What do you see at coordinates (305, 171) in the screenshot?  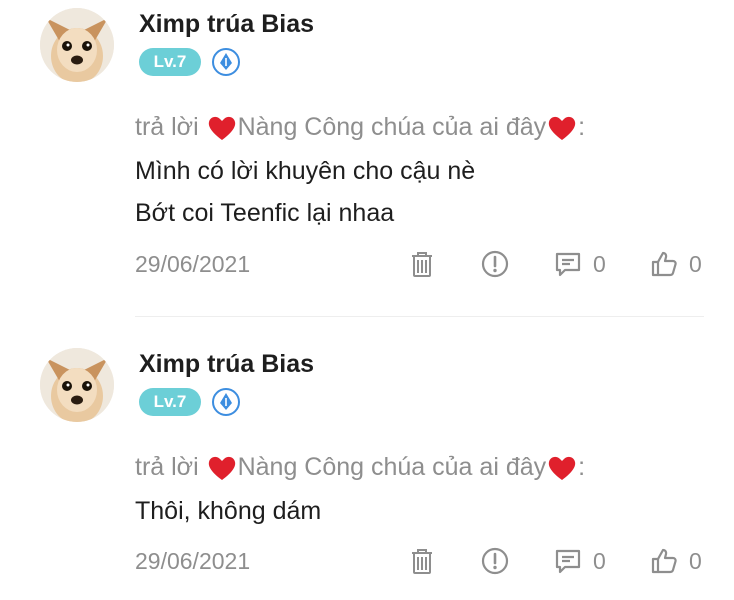 I see `comment-body-line: Mình có lời khuyên cho cậu nè` at bounding box center [305, 171].